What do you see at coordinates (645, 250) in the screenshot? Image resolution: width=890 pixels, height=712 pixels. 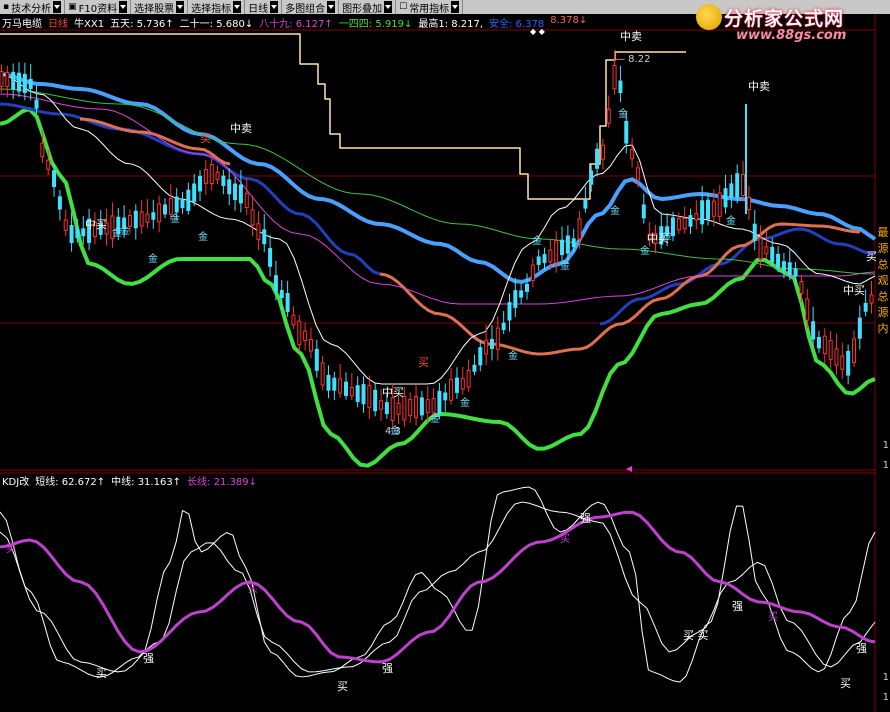 I see `label-gold-8: 金` at bounding box center [645, 250].